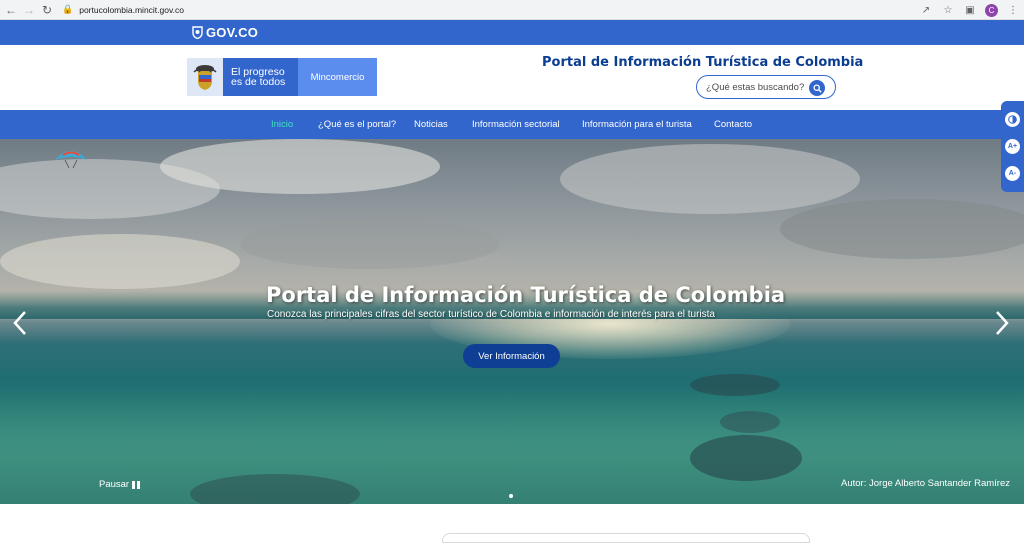  I want to click on carousel-prev-button, so click(20, 323).